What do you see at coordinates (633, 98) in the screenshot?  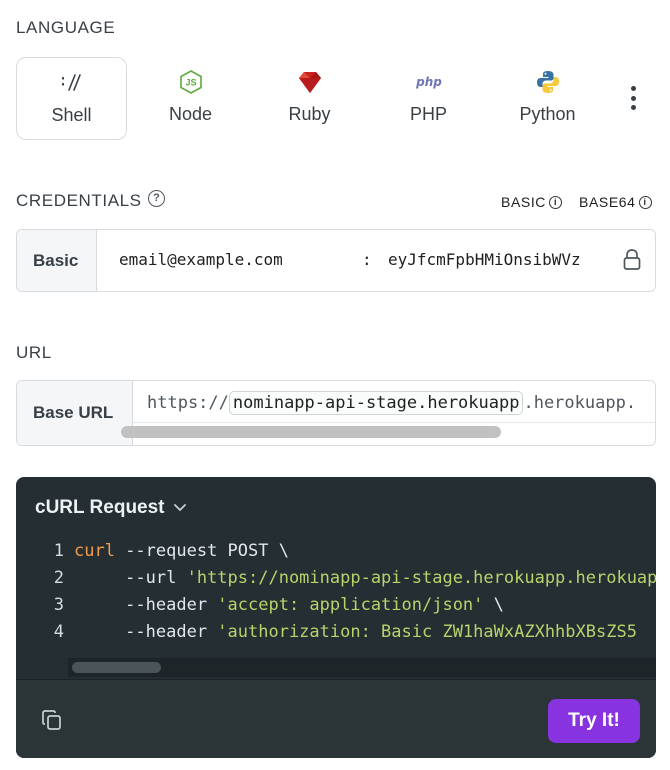 I see `more-vertical-icon` at bounding box center [633, 98].